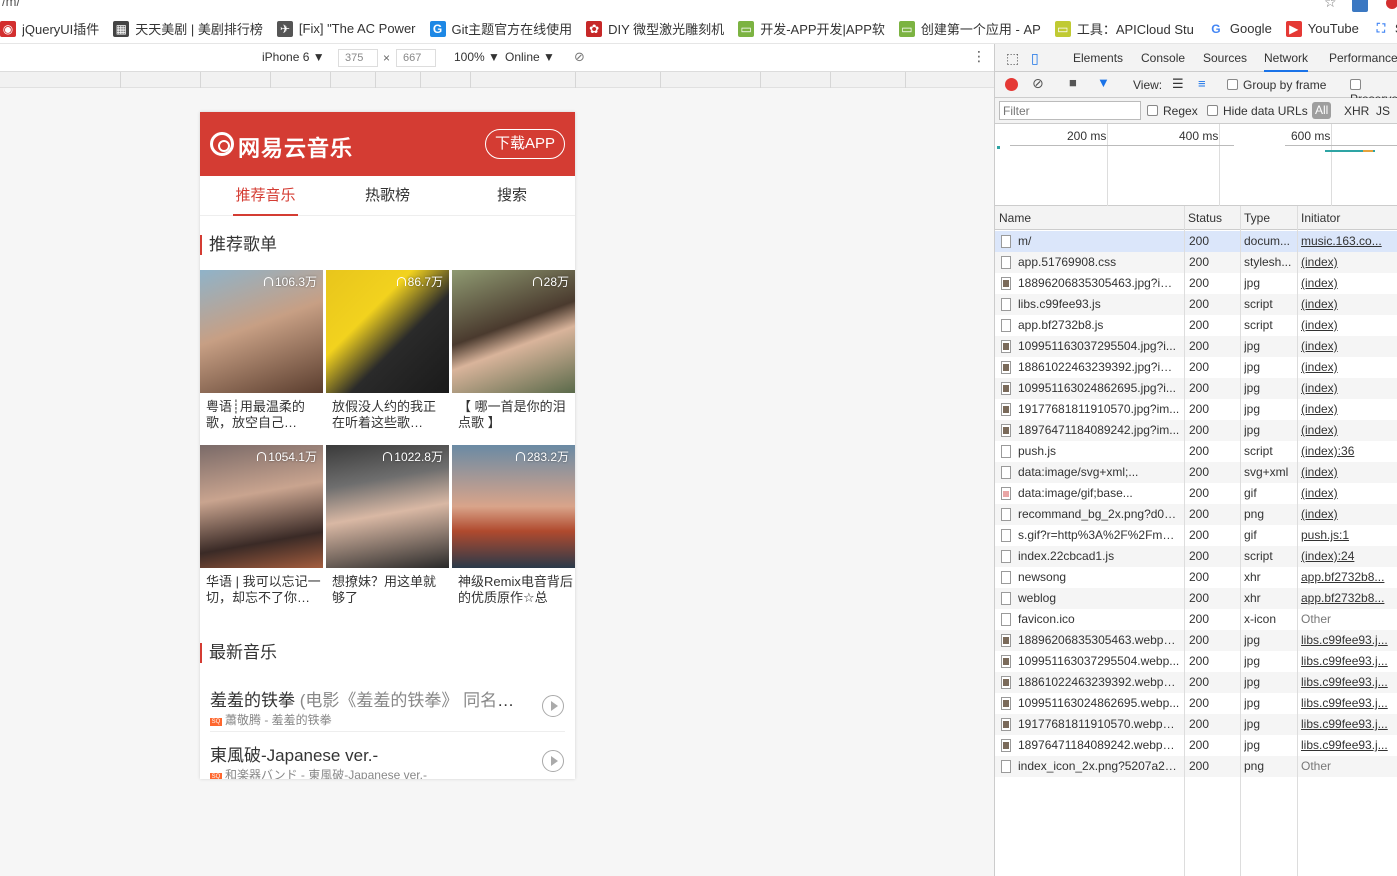  What do you see at coordinates (1163, 58) in the screenshot?
I see `tab-console: Console` at bounding box center [1163, 58].